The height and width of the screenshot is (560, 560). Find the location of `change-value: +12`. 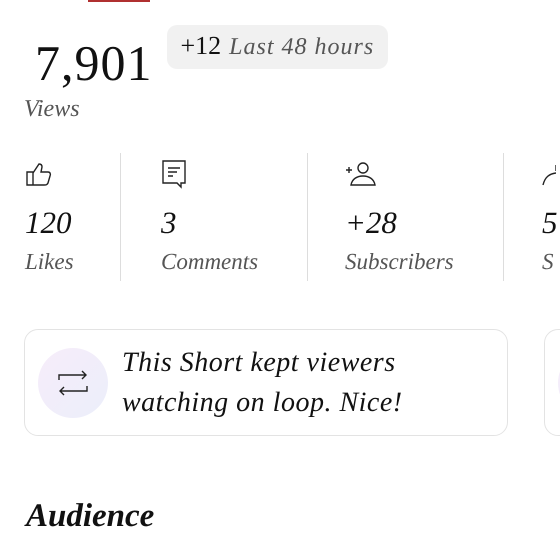

change-value: +12 is located at coordinates (201, 46).